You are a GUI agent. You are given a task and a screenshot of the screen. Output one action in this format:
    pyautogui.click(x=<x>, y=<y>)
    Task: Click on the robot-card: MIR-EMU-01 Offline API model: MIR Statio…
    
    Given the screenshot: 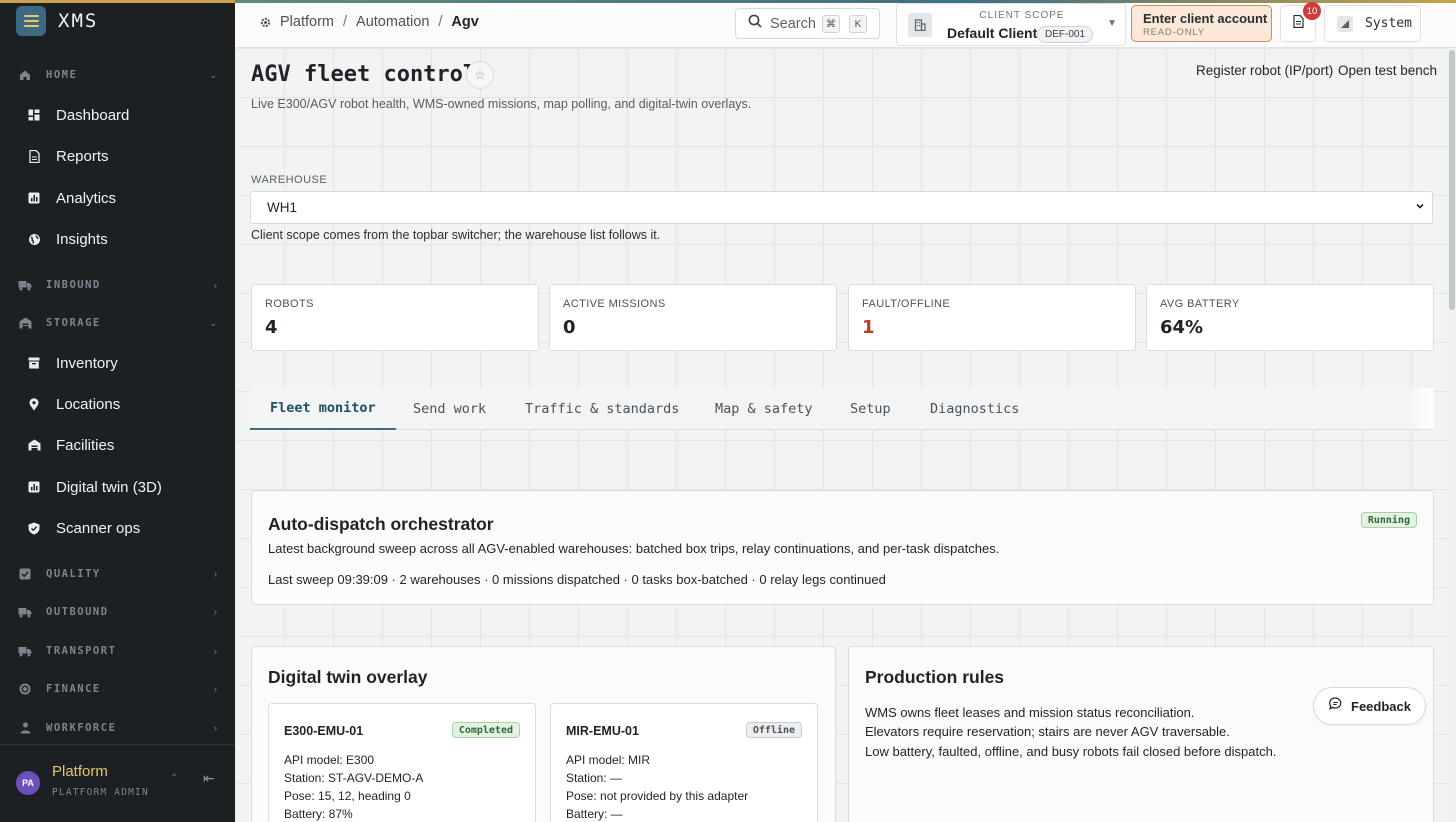 What is the action you would take?
    pyautogui.click(x=684, y=762)
    